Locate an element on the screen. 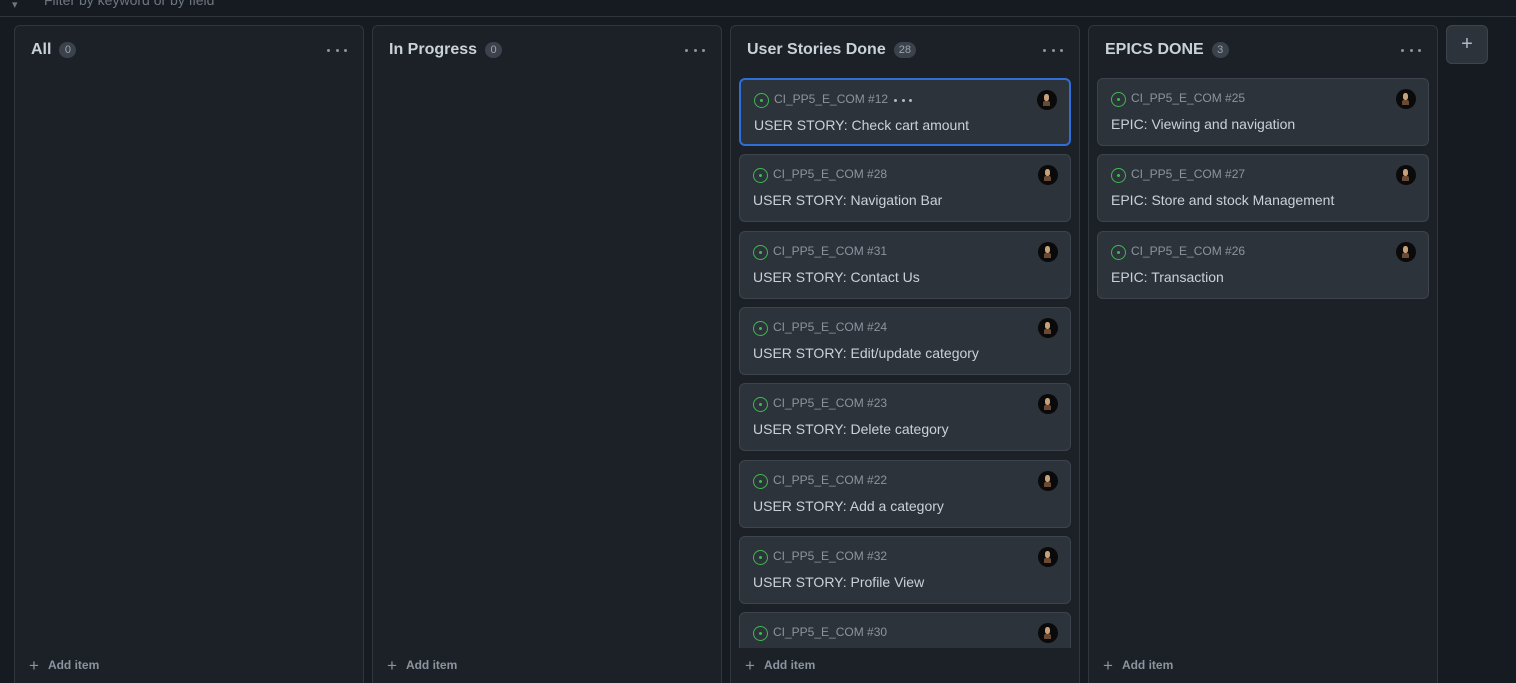 The width and height of the screenshot is (1516, 683). issue-card: CI_PP5_E_COM #26 EPIC: Transaction is located at coordinates (1263, 265).